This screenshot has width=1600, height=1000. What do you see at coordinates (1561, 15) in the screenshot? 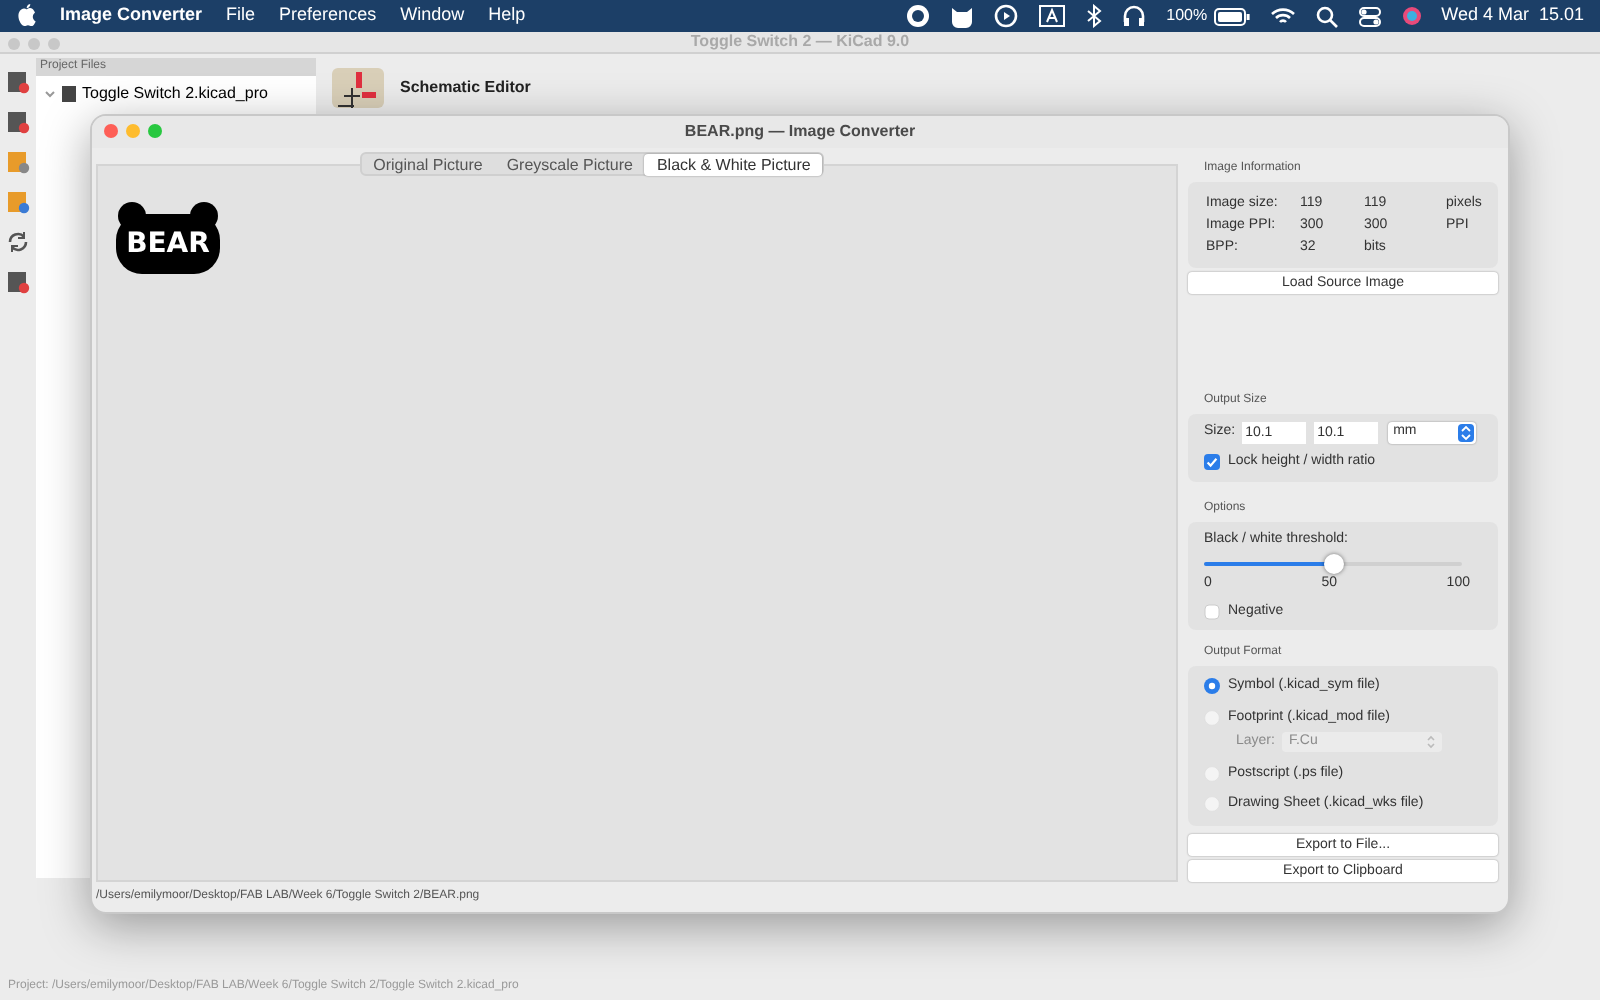
I see `menu-bar-clock: 15.01` at bounding box center [1561, 15].